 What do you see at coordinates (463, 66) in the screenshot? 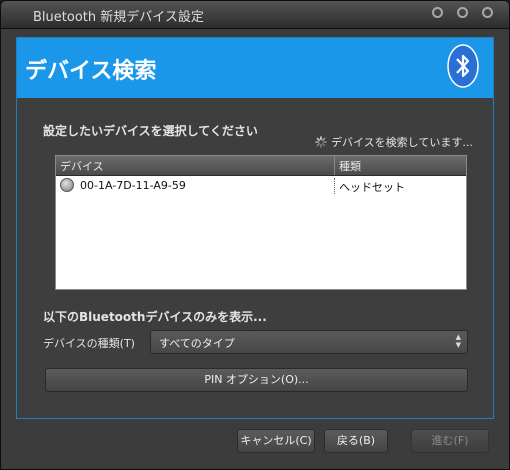
I see `bluetooth-icon` at bounding box center [463, 66].